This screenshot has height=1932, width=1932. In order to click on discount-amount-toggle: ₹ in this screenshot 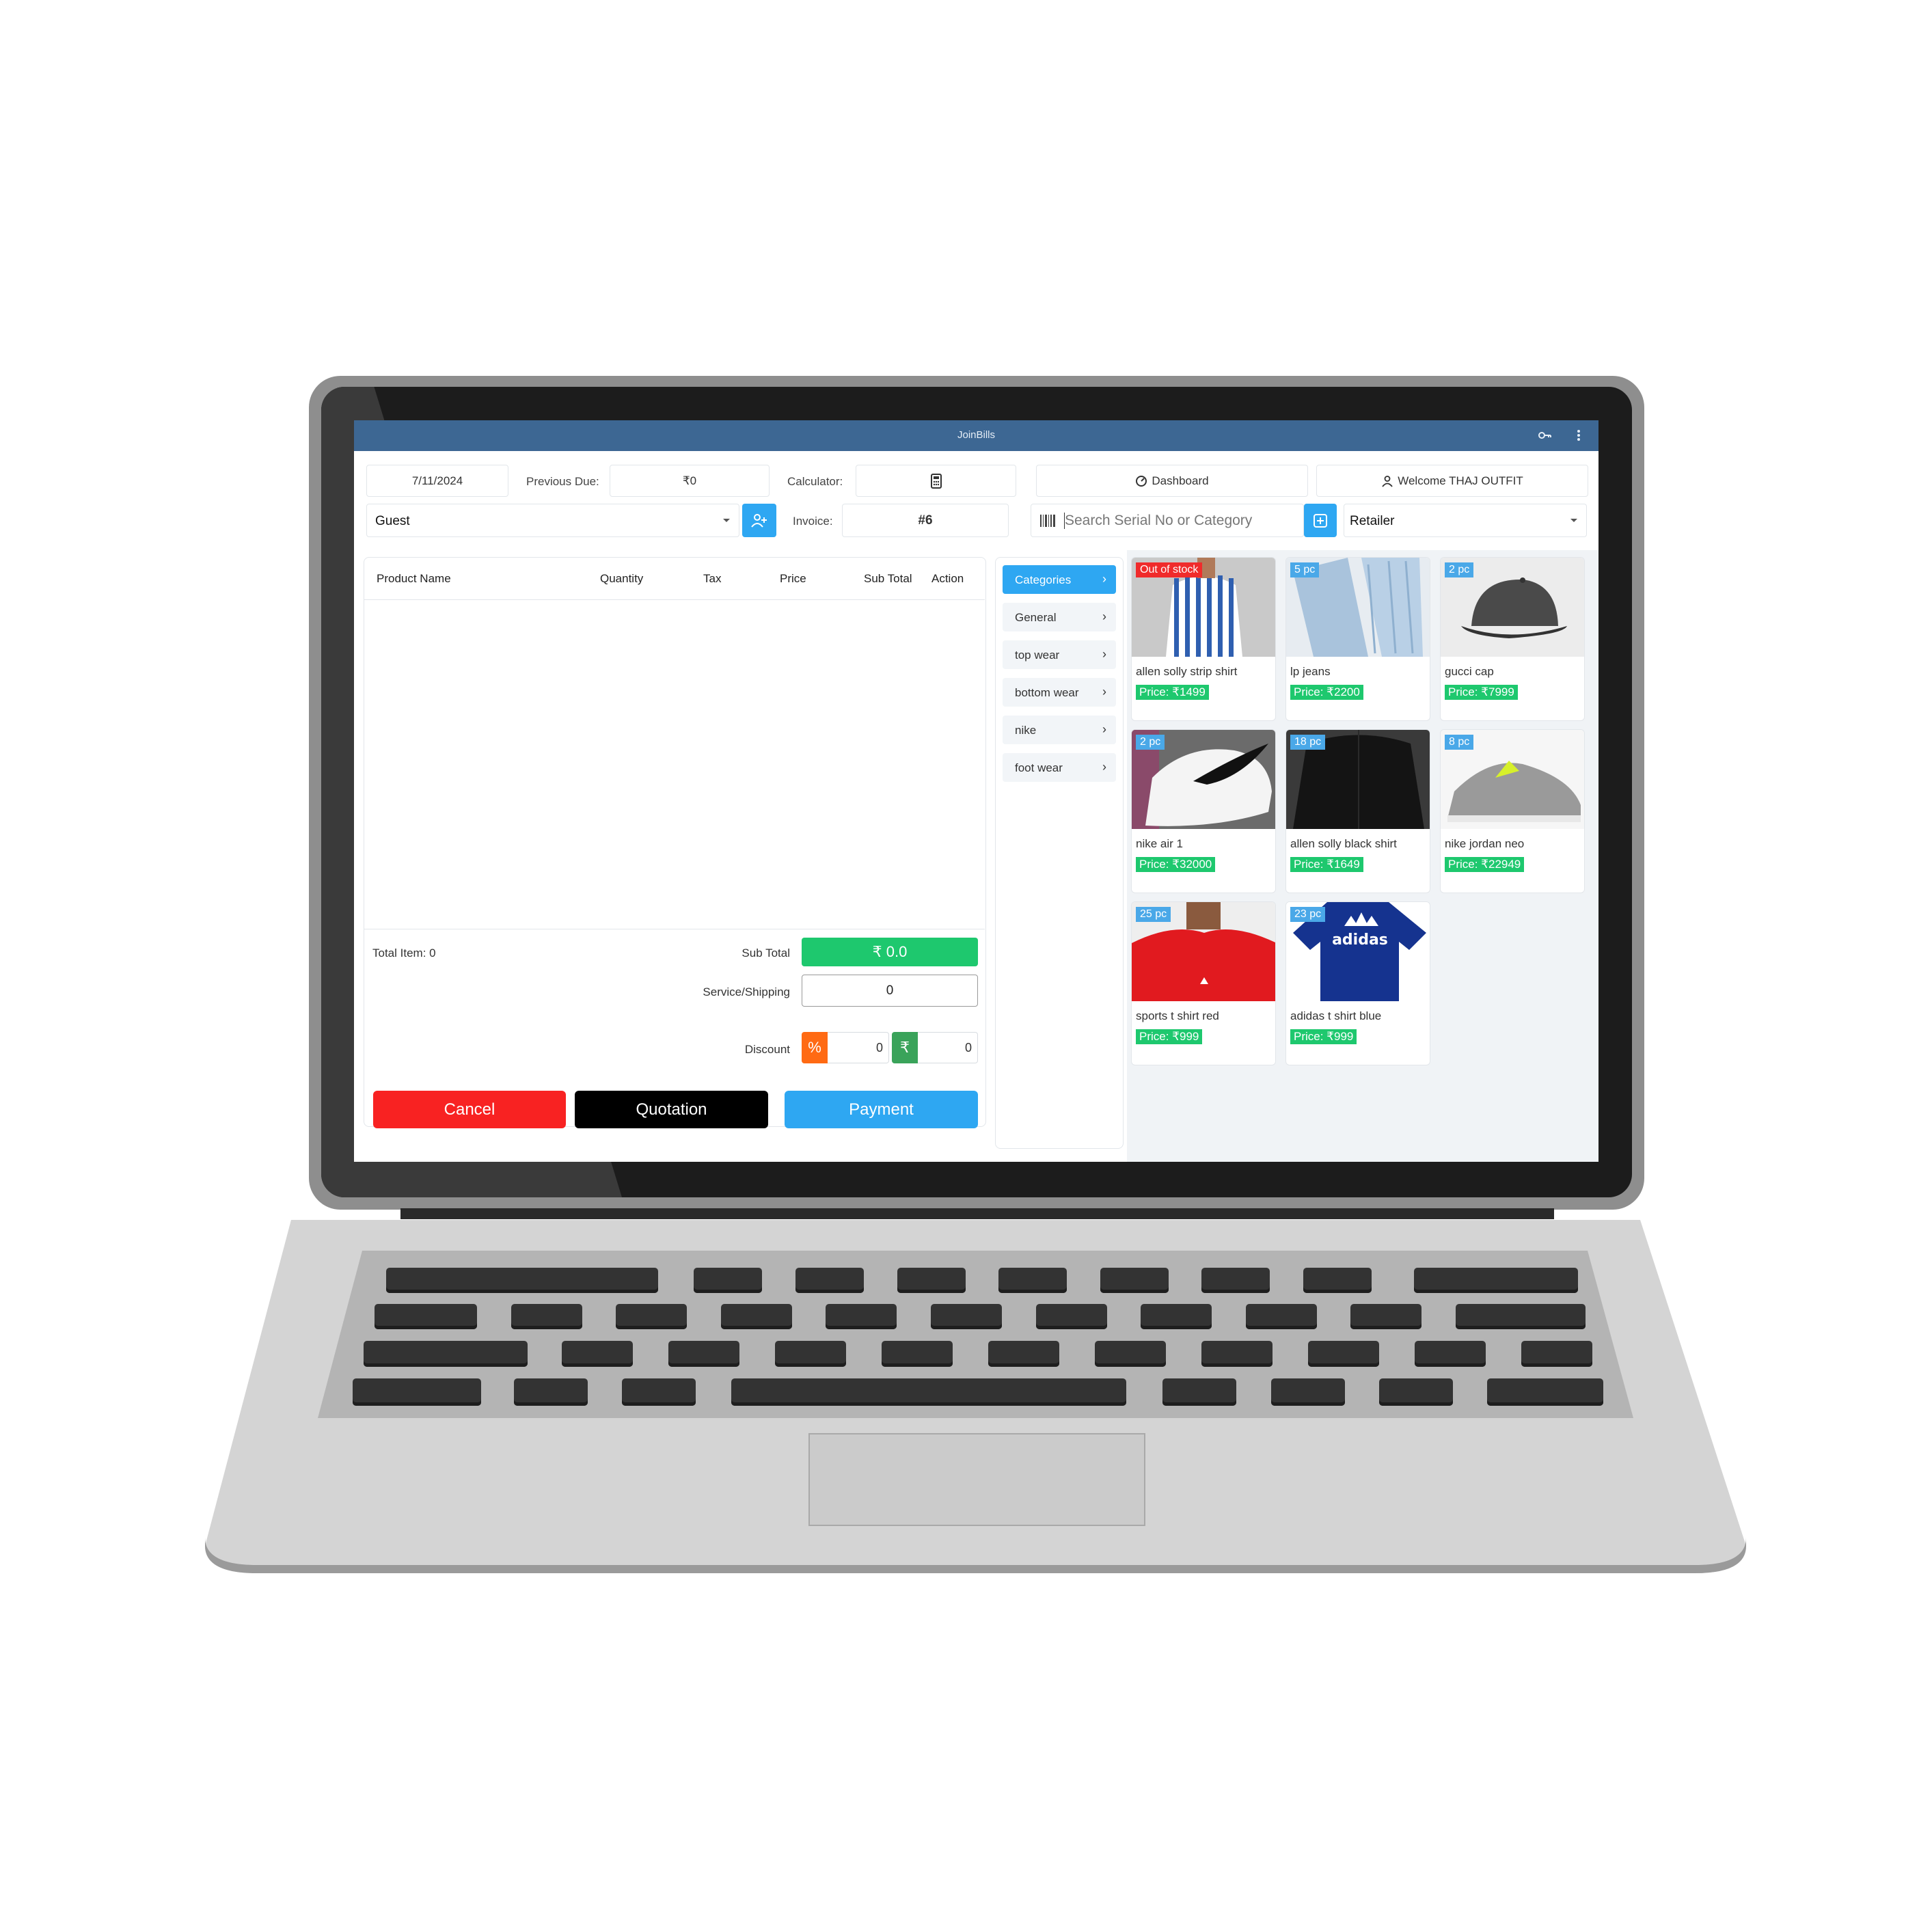, I will do `click(905, 1047)`.